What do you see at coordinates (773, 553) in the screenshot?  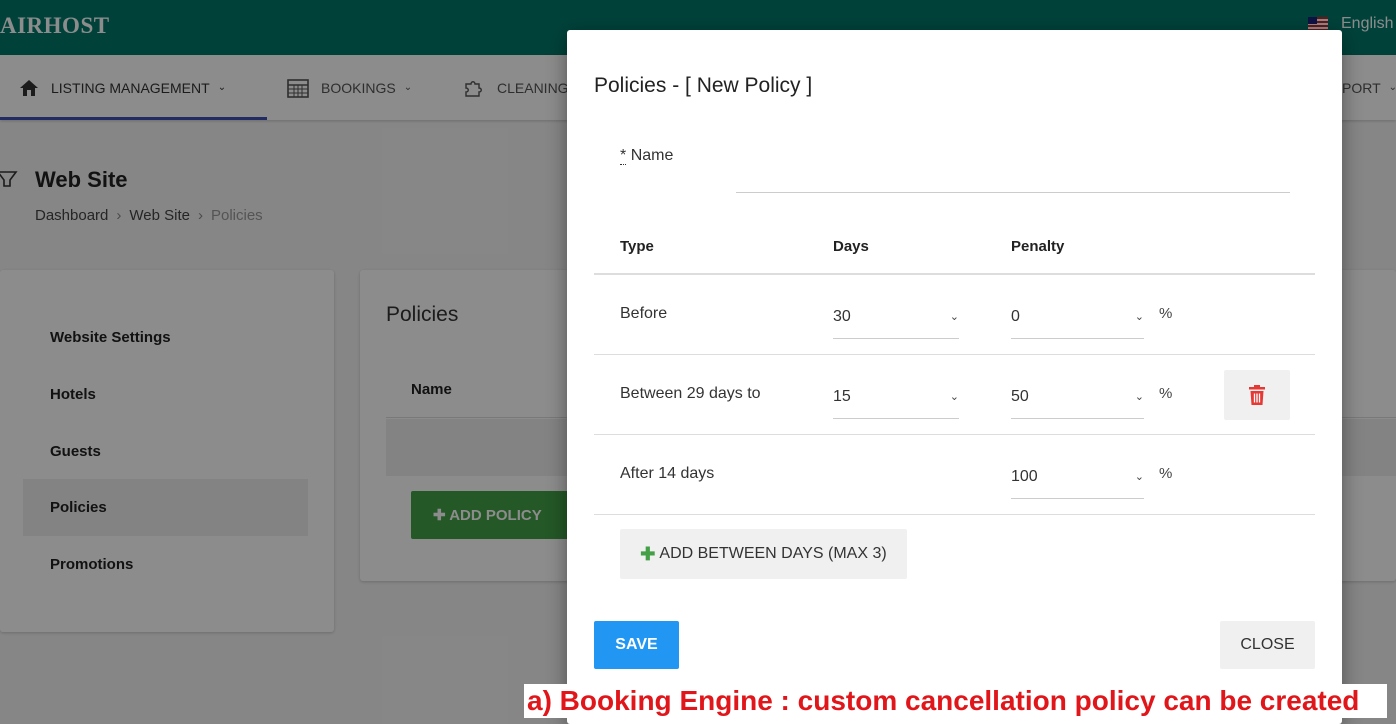 I see `add-between-days-label: ADD BETWEEN DAYS (MAX 3)` at bounding box center [773, 553].